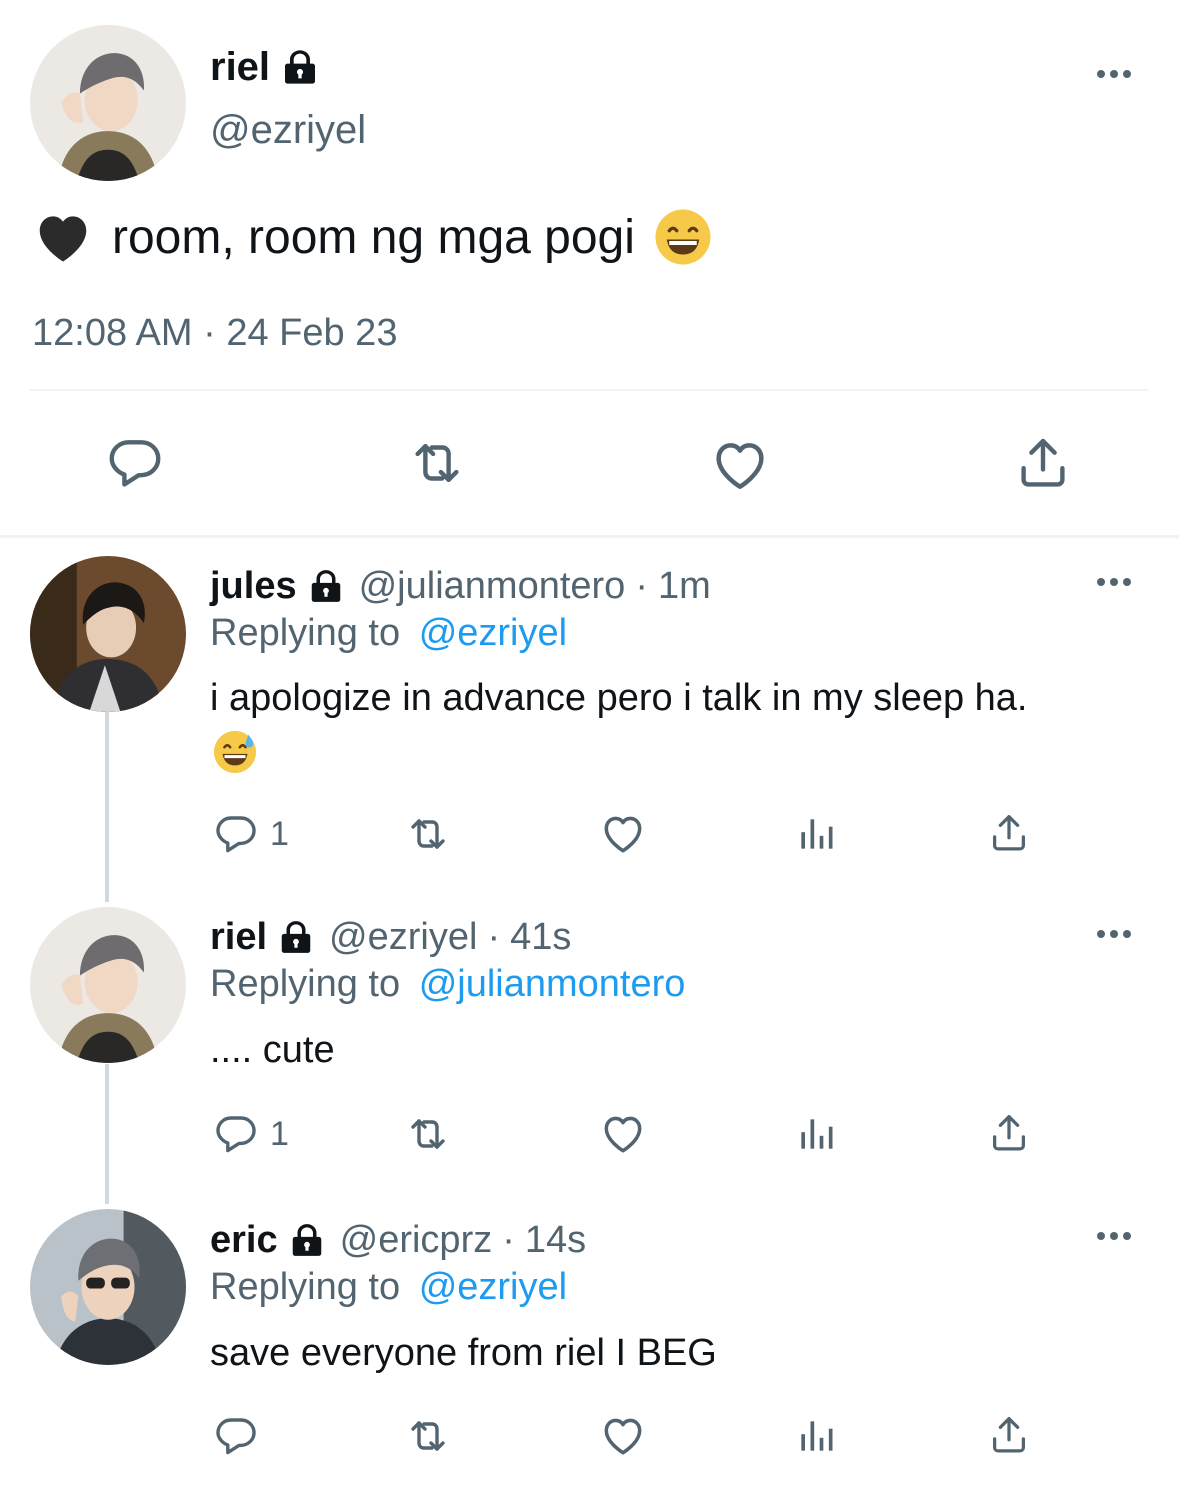  I want to click on handle: @ericprz, so click(416, 1240).